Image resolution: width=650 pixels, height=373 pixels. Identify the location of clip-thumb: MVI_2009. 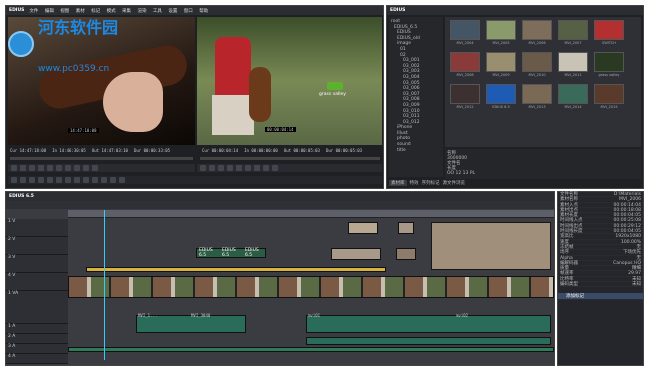
(501, 66).